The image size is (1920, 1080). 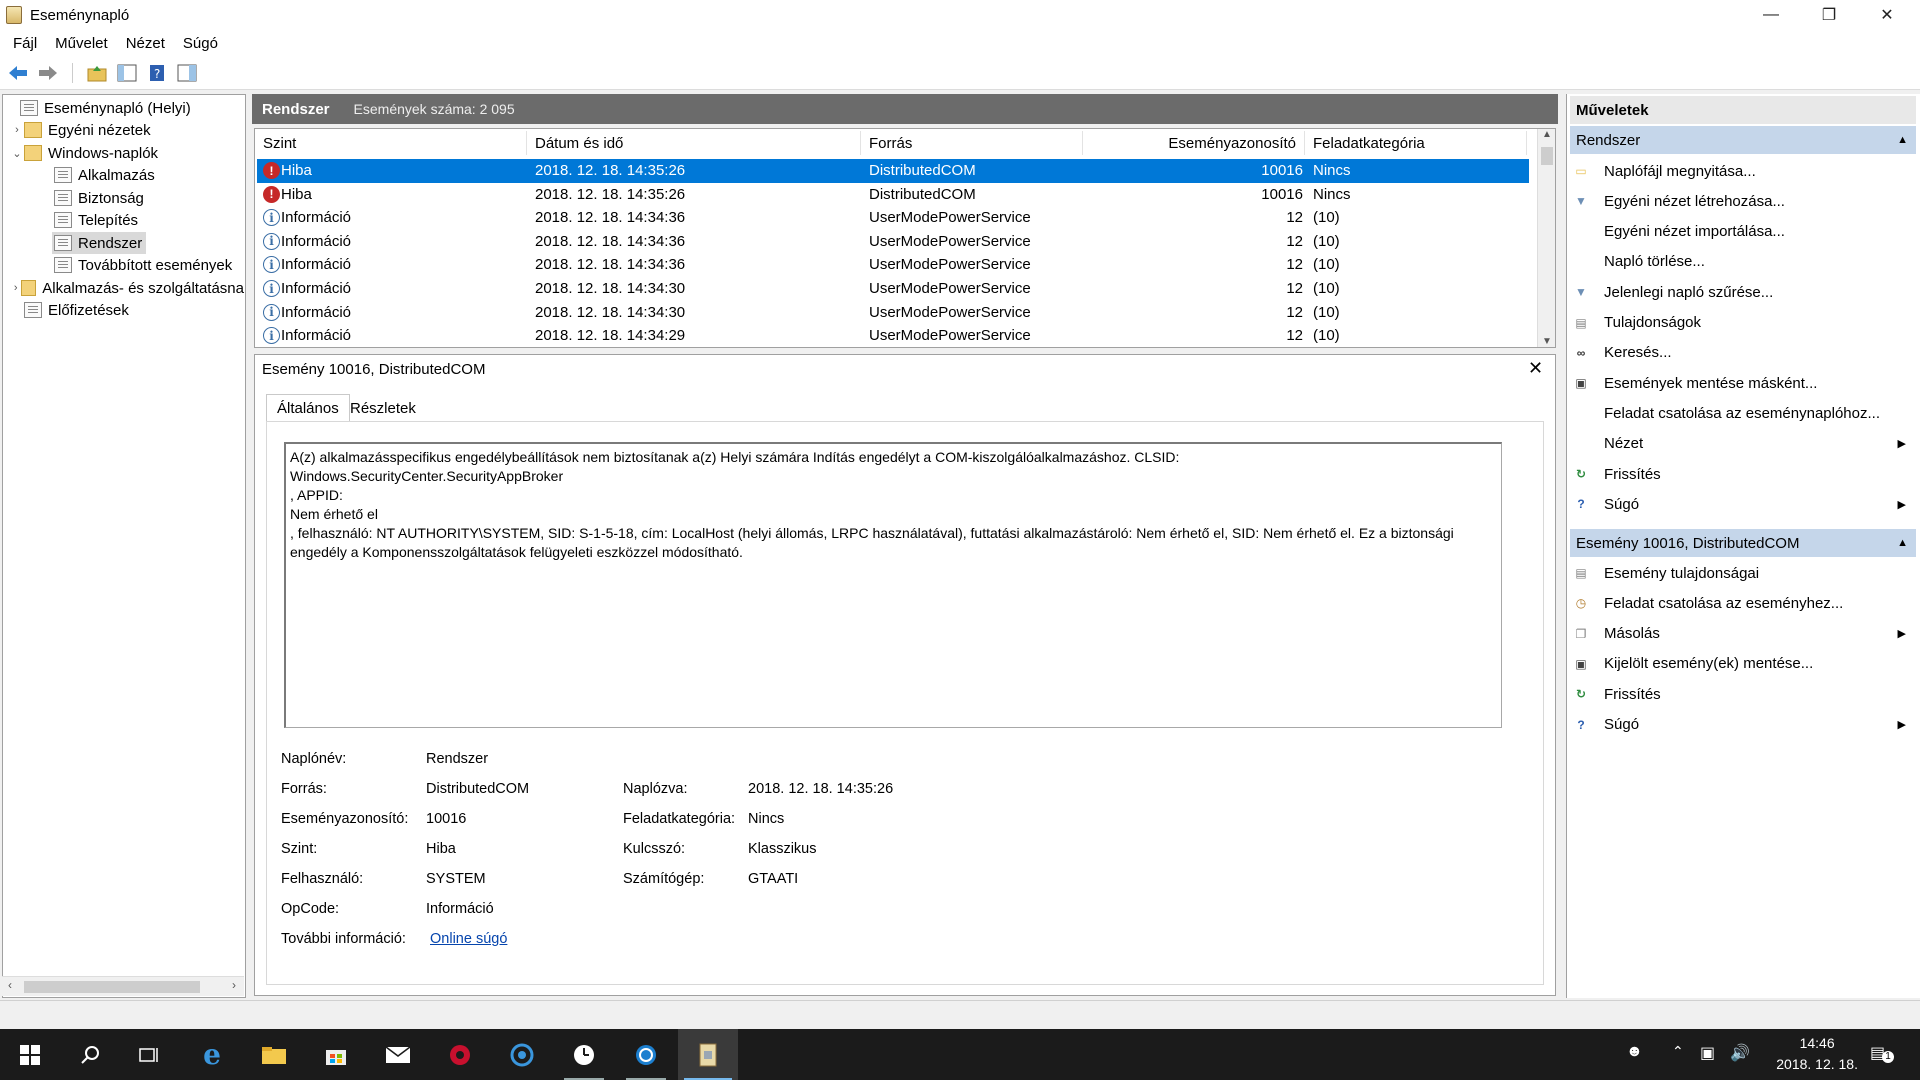 What do you see at coordinates (17, 153) in the screenshot?
I see `collapse-icon: ⌄` at bounding box center [17, 153].